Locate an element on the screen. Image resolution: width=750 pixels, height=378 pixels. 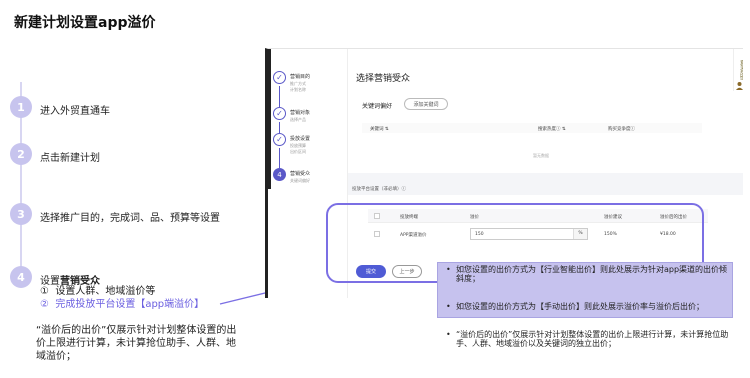
nav-step-4-title: 营销受众 is located at coordinates (300, 173).